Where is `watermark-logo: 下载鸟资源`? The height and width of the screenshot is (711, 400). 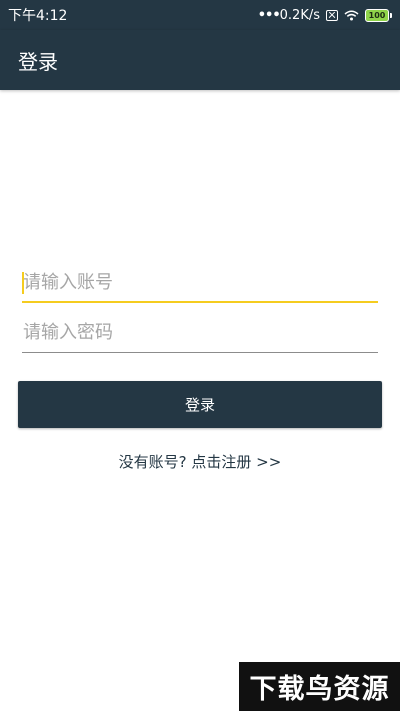 watermark-logo: 下载鸟资源 is located at coordinates (319, 686).